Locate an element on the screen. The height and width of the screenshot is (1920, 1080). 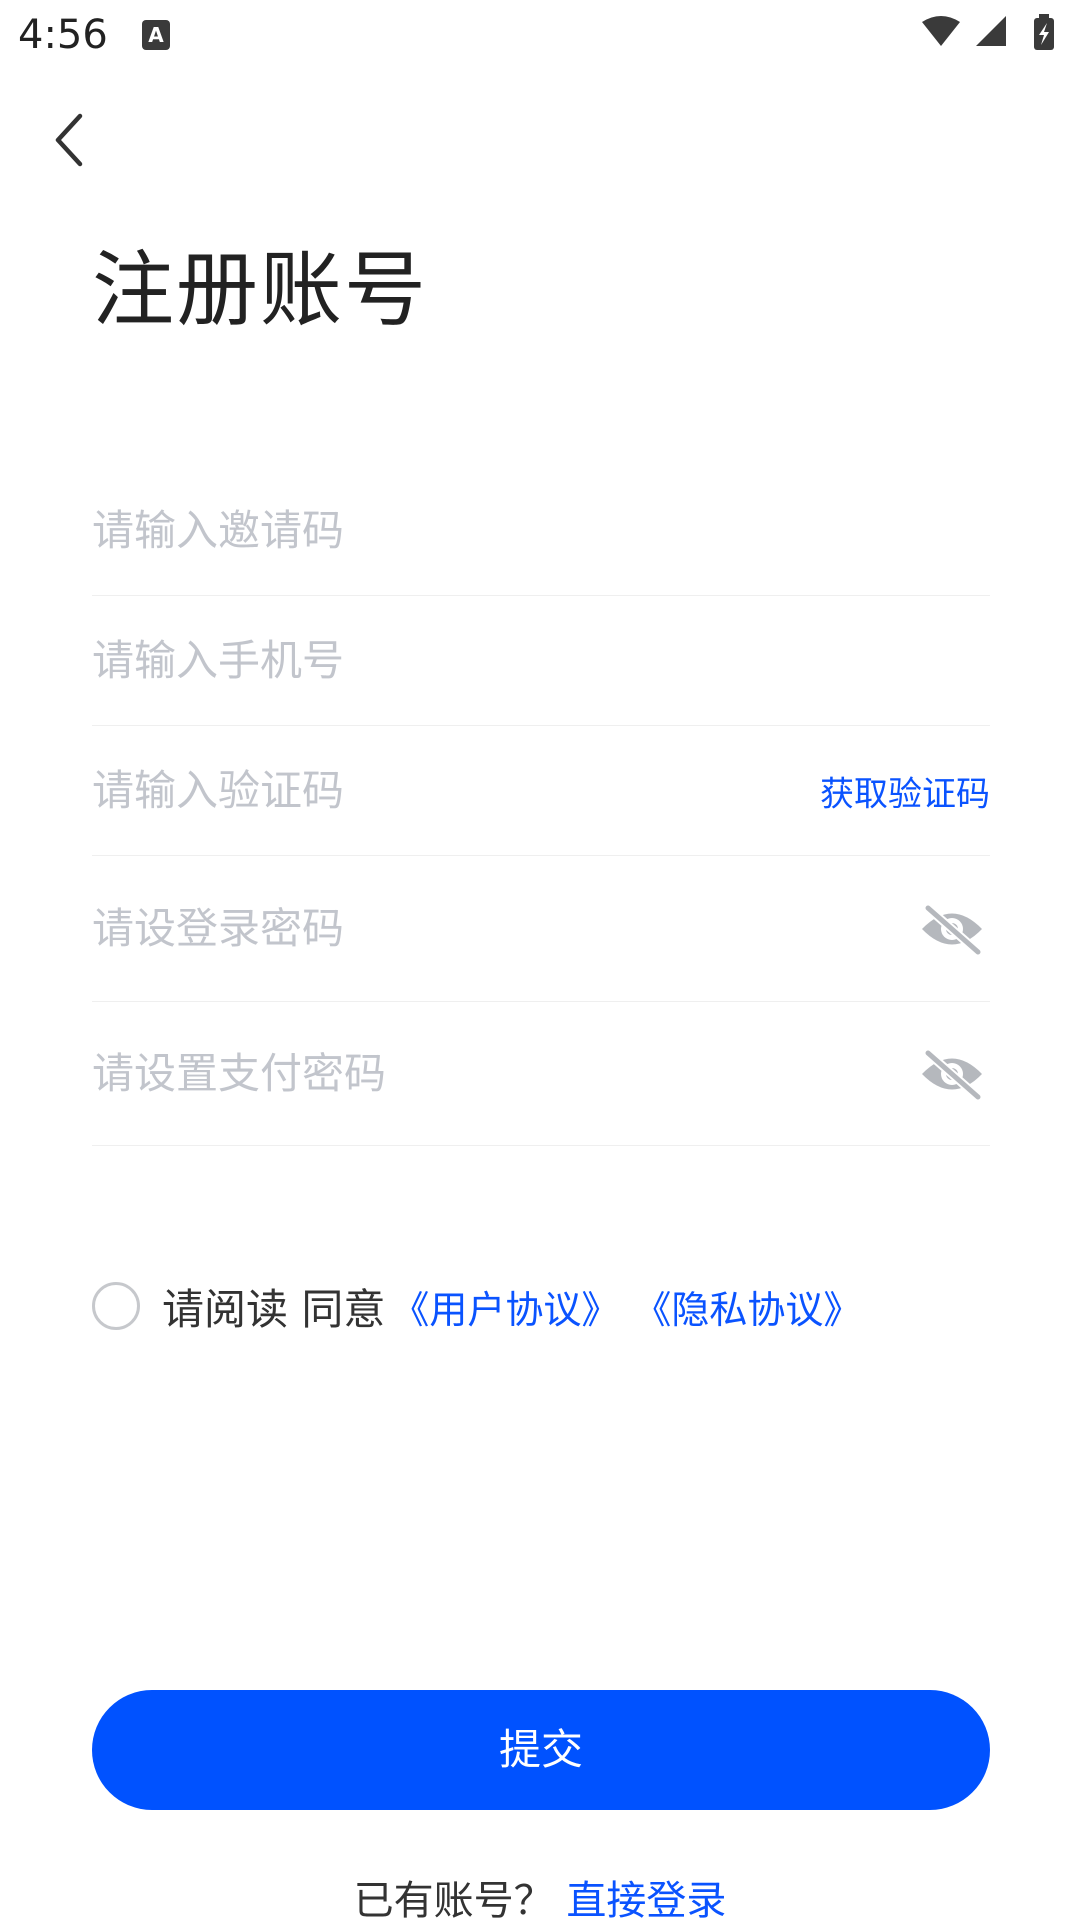
status-bar: 4:56 A is located at coordinates (540, 36).